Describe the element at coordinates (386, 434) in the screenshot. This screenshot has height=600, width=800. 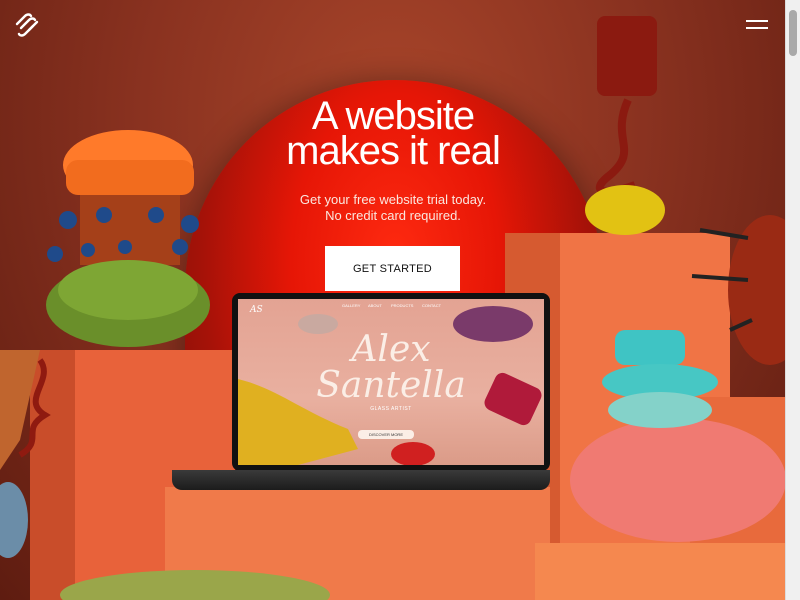
I see `preview-discover-button: DISCOVER MORE` at that location.